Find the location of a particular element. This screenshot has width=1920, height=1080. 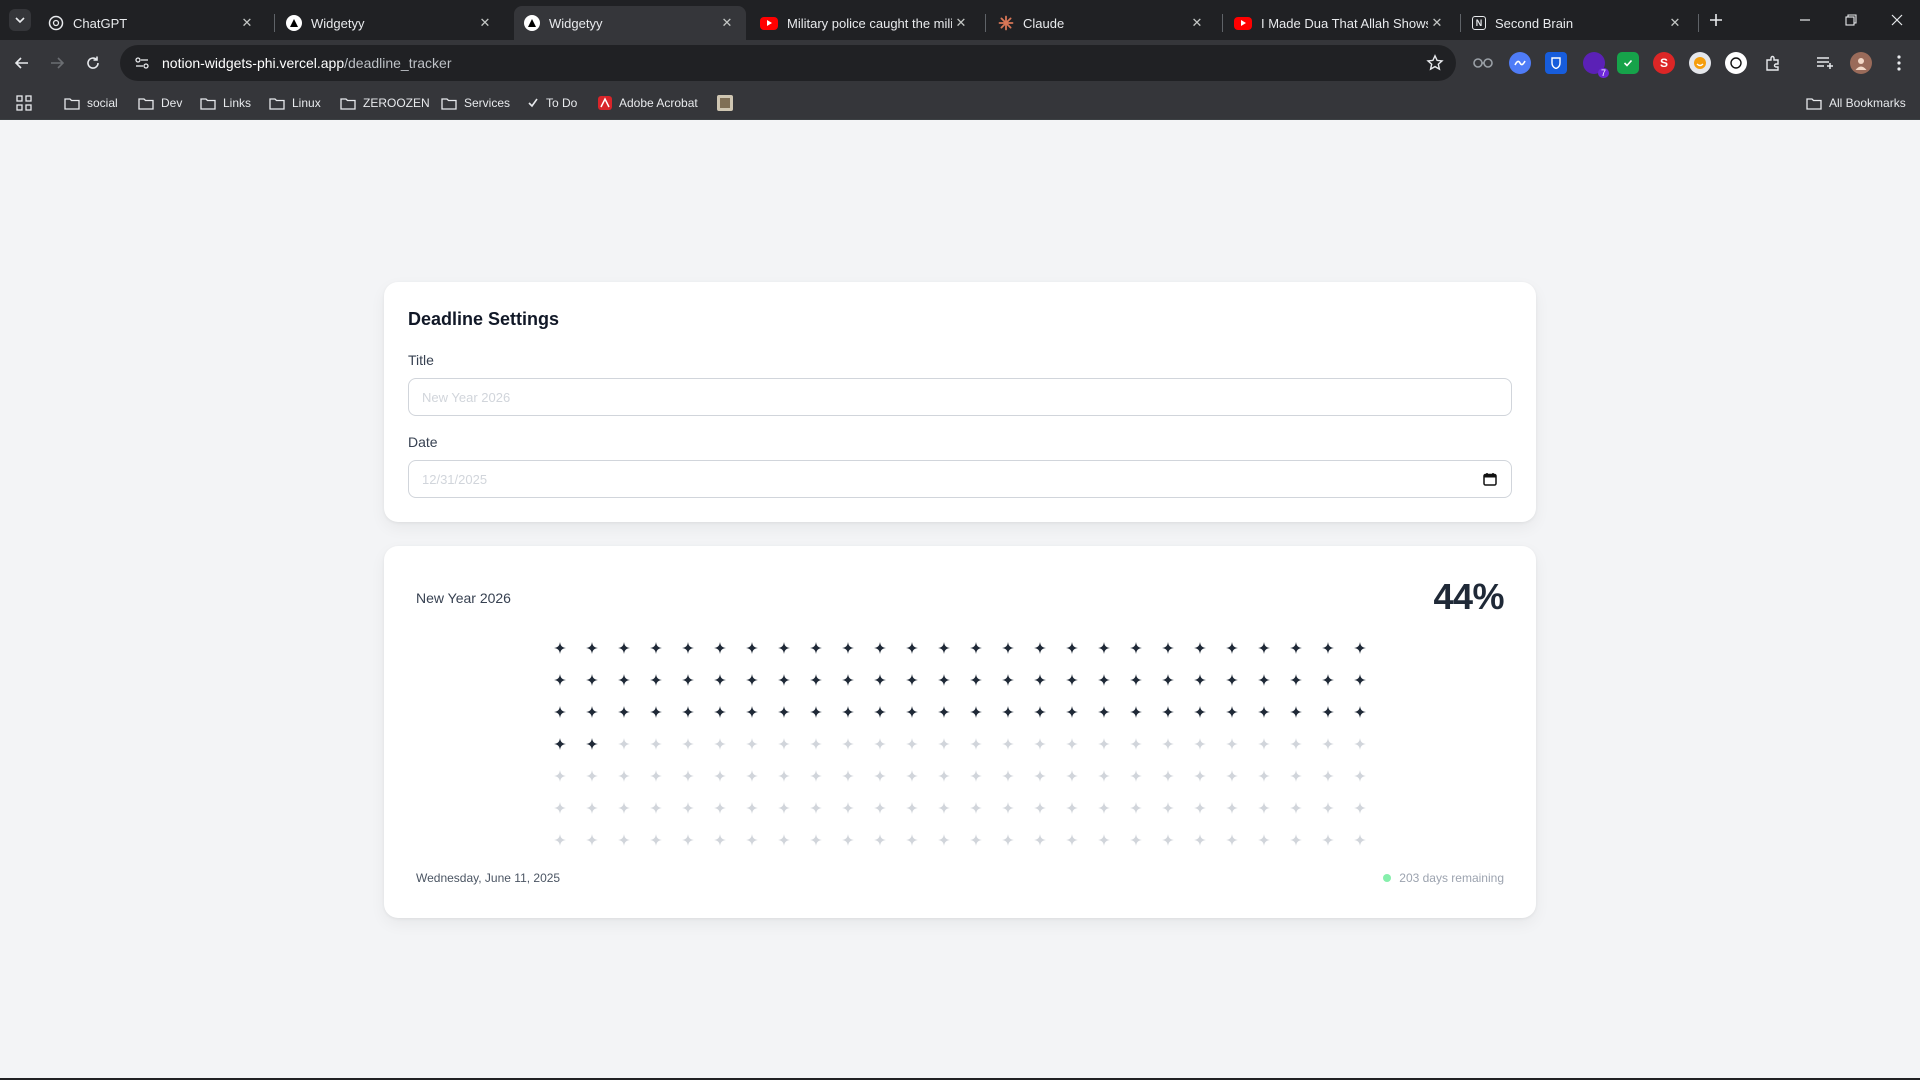

bookmark-linux: Linux is located at coordinates (295, 103).